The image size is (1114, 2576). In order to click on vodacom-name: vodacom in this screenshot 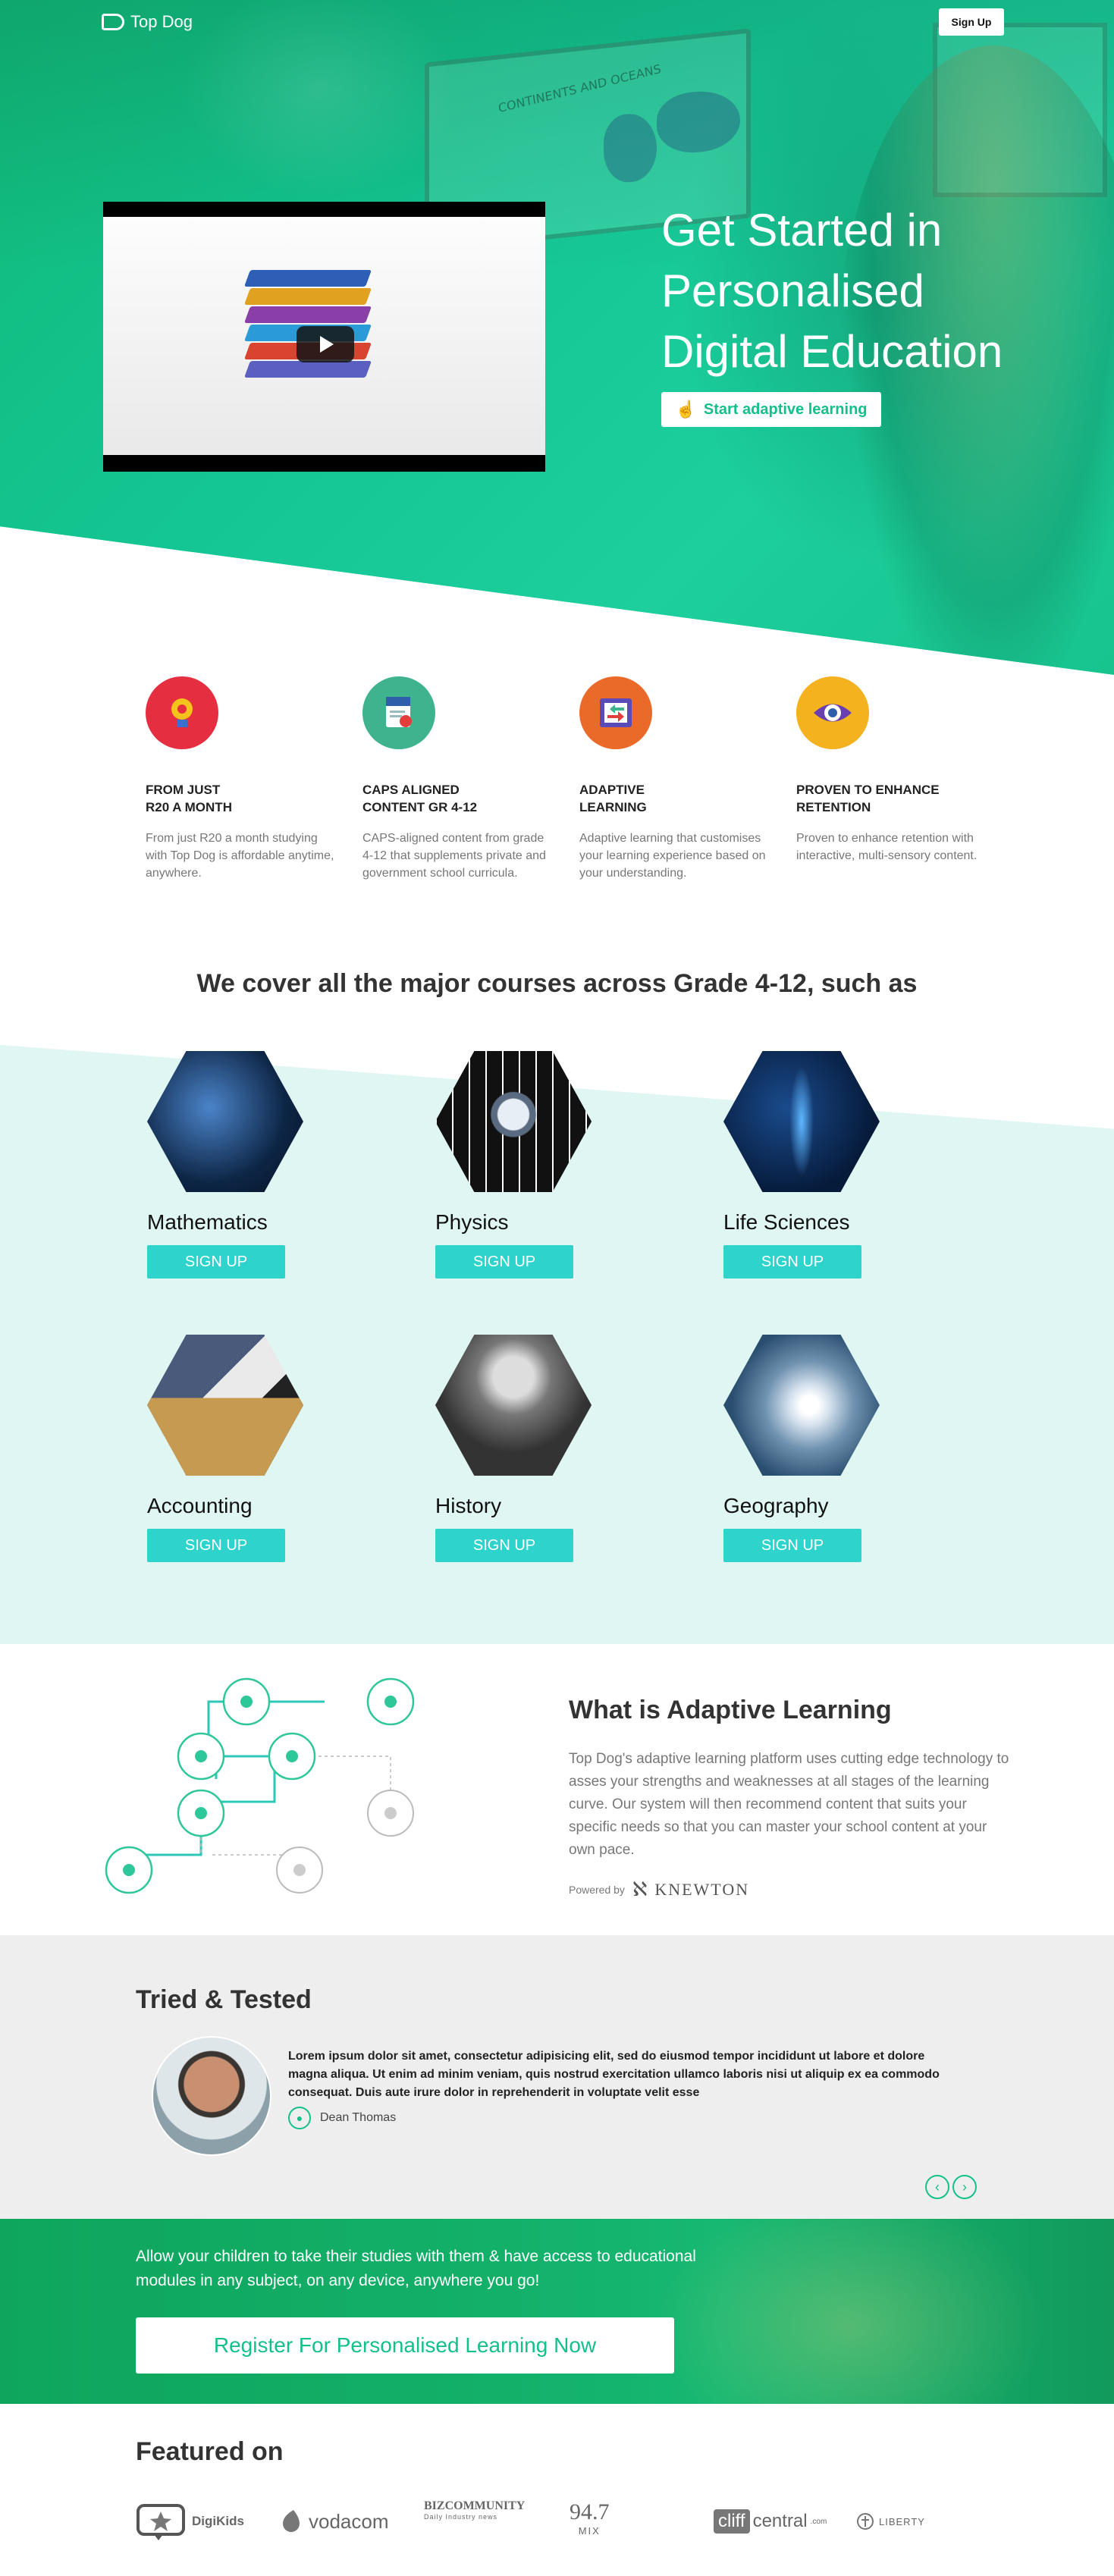, I will do `click(349, 2521)`.